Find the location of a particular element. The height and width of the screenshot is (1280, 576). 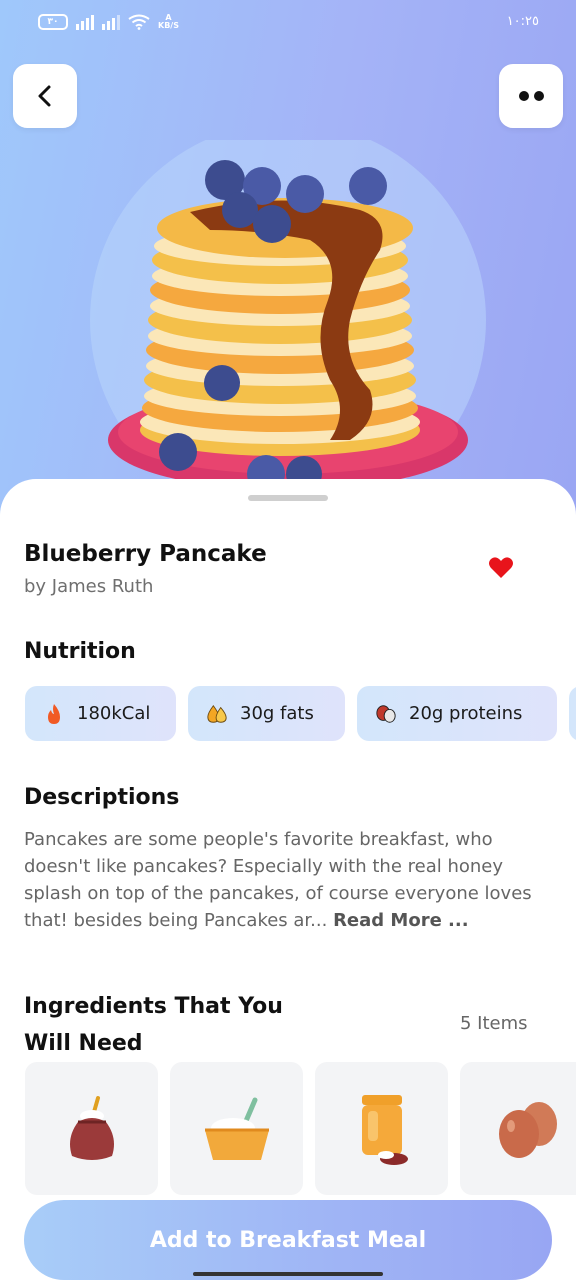

network-speed: A KB/S is located at coordinates (168, 22).